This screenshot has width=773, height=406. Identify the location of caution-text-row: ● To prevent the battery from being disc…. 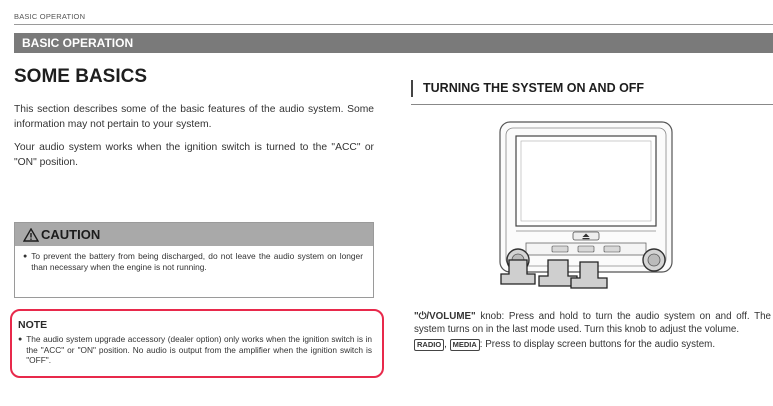
(194, 259).